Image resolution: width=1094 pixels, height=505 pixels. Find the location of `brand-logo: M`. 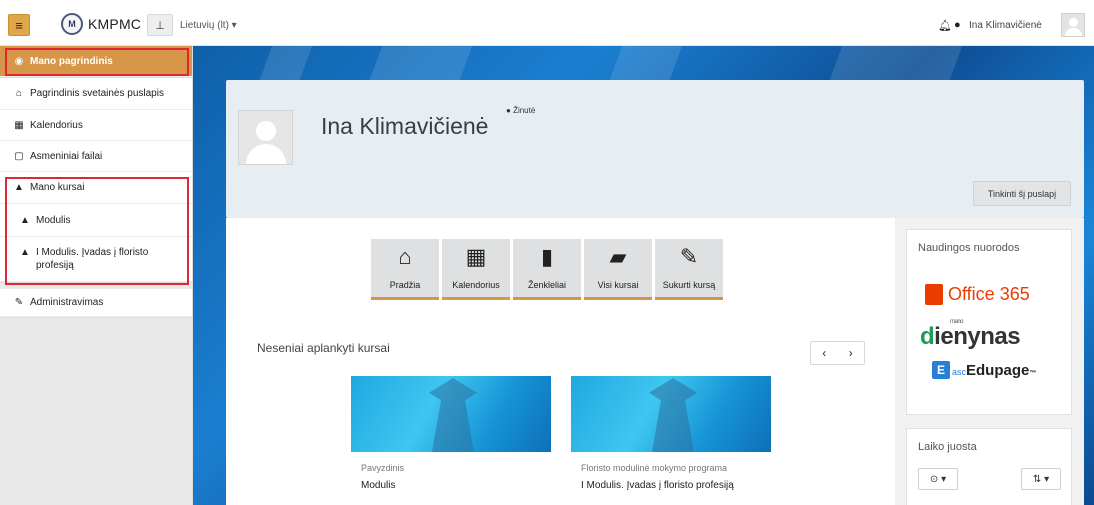

brand-logo: M is located at coordinates (72, 24).